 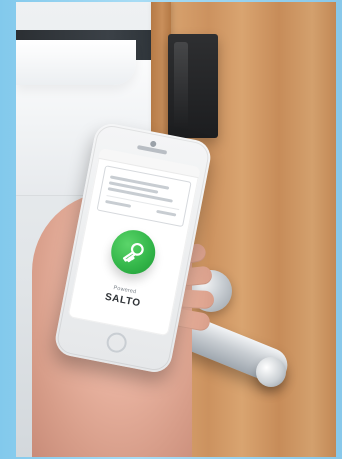 I want to click on booking-card, so click(x=144, y=196).